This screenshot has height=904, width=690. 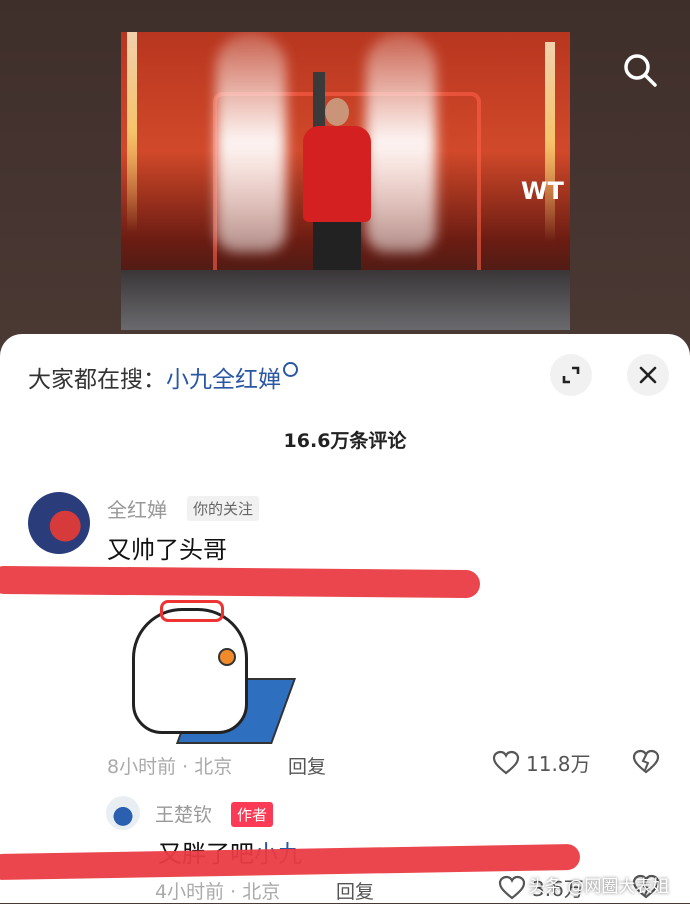 What do you see at coordinates (137, 508) in the screenshot?
I see `comment-username: 全红婵` at bounding box center [137, 508].